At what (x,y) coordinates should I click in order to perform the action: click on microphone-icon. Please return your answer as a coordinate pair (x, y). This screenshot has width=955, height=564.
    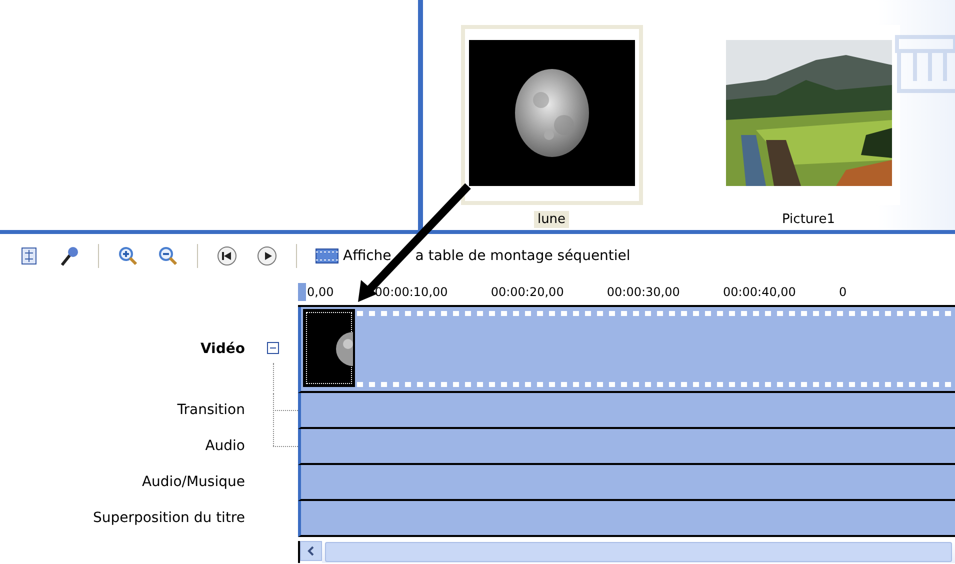
    Looking at the image, I should click on (69, 256).